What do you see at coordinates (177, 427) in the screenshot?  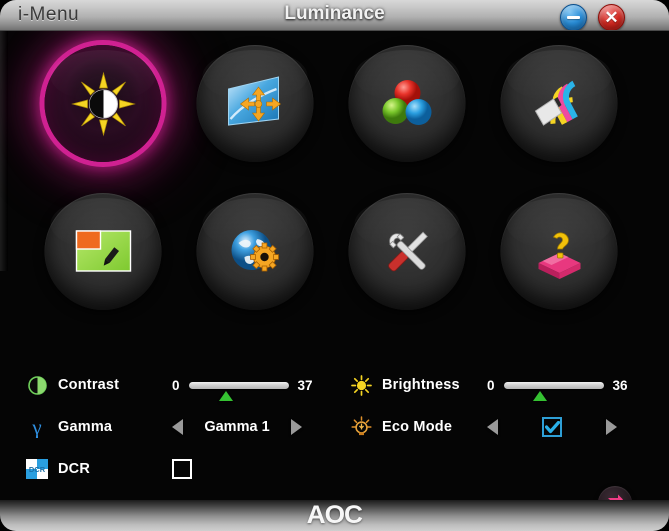 I see `gamma-prev-arrow-left-icon` at bounding box center [177, 427].